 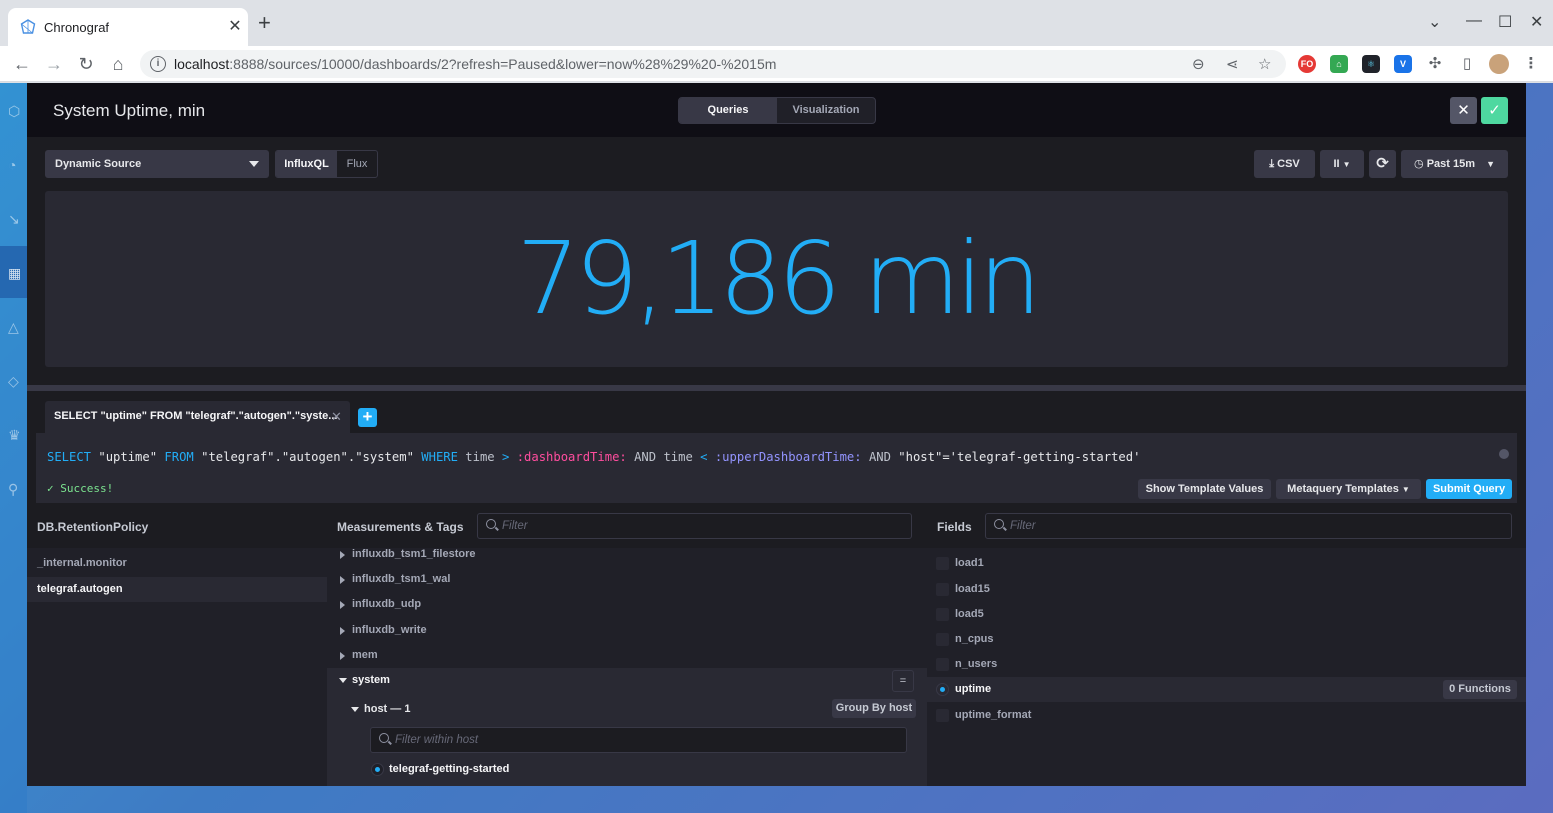 What do you see at coordinates (1248, 526) in the screenshot?
I see `fields-filter-input: Filter` at bounding box center [1248, 526].